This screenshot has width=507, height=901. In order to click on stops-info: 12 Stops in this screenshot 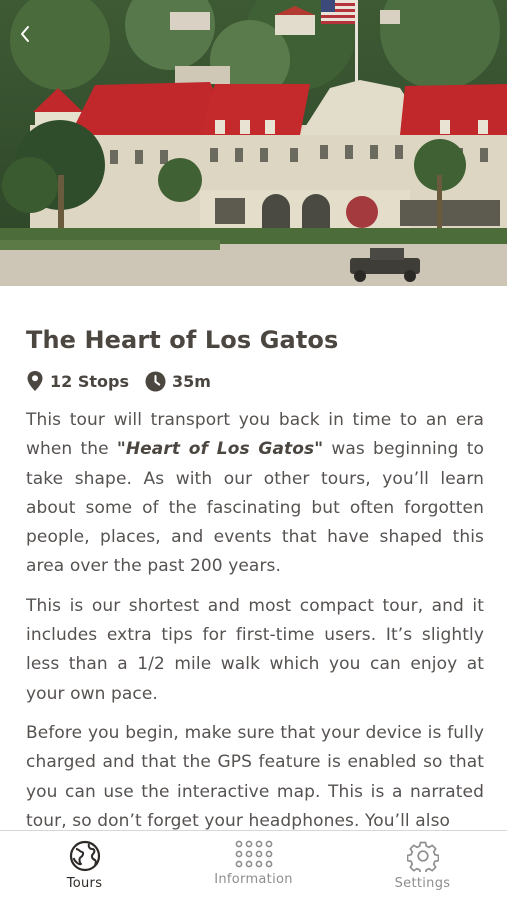, I will do `click(77, 381)`.